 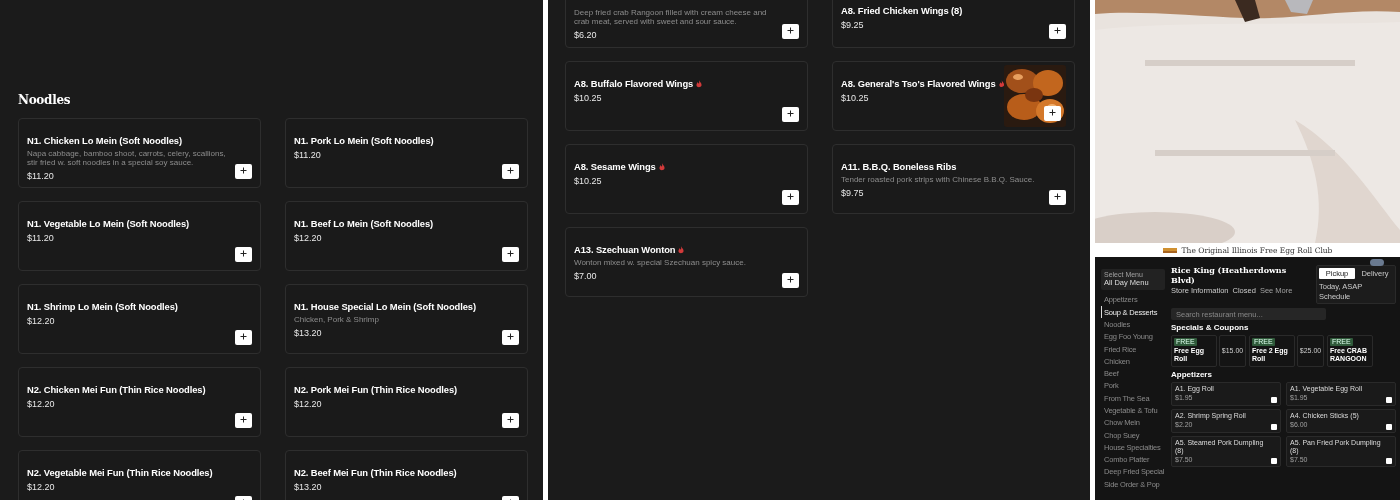 What do you see at coordinates (938, 179) in the screenshot?
I see `item-description: Tender roasted pork strips with Chinese B.B.Q. Sauce.` at bounding box center [938, 179].